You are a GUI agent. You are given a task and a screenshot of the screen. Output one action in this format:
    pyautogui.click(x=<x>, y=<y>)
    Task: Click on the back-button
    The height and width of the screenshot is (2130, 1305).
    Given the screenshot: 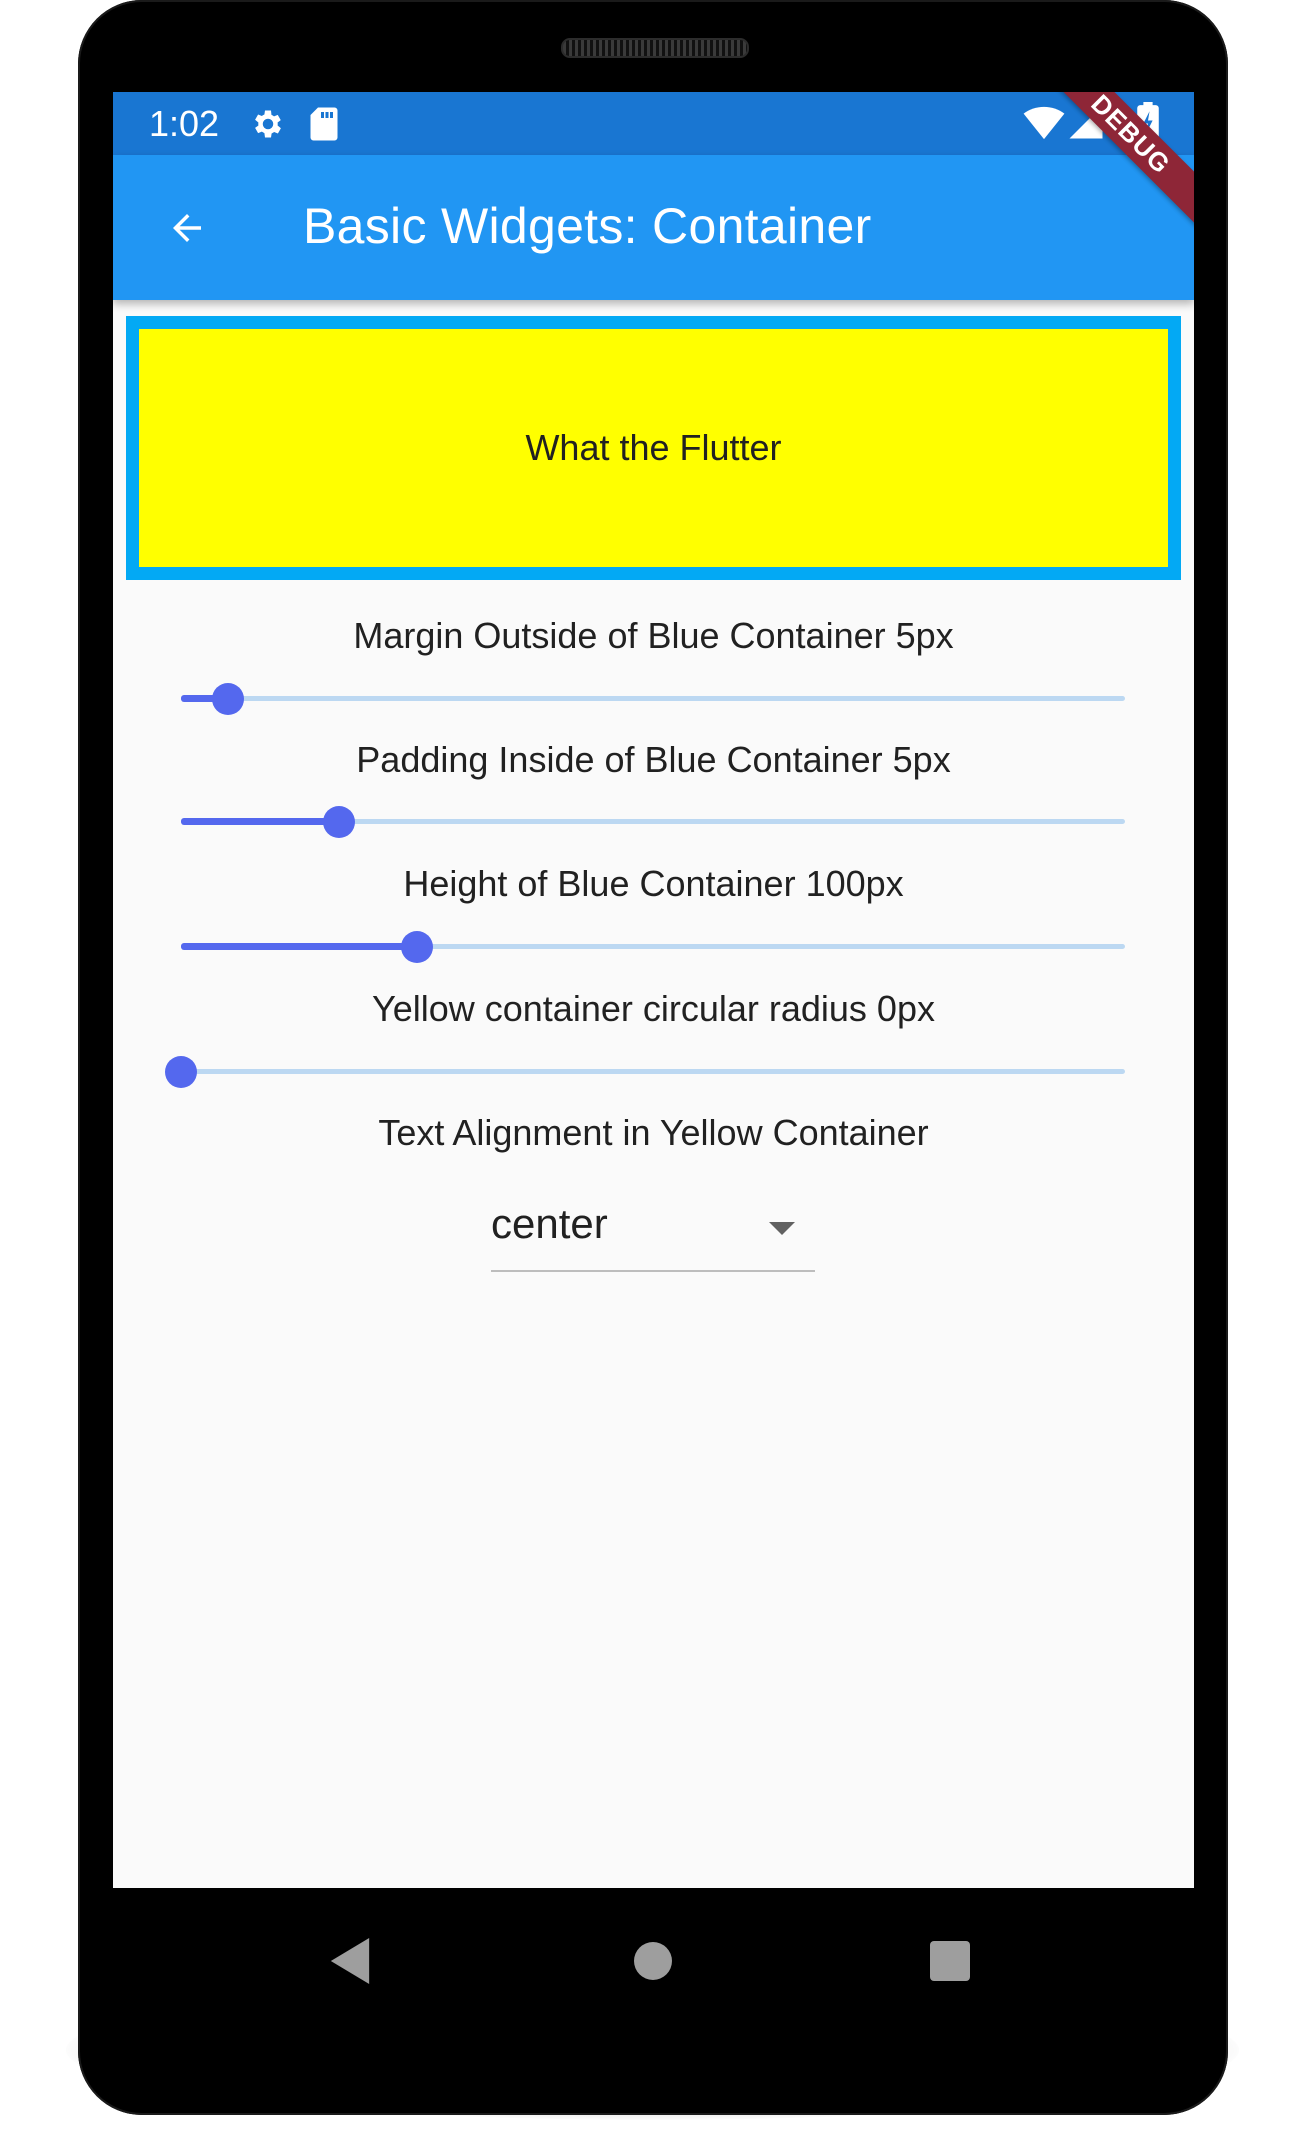 What is the action you would take?
    pyautogui.click(x=187, y=228)
    